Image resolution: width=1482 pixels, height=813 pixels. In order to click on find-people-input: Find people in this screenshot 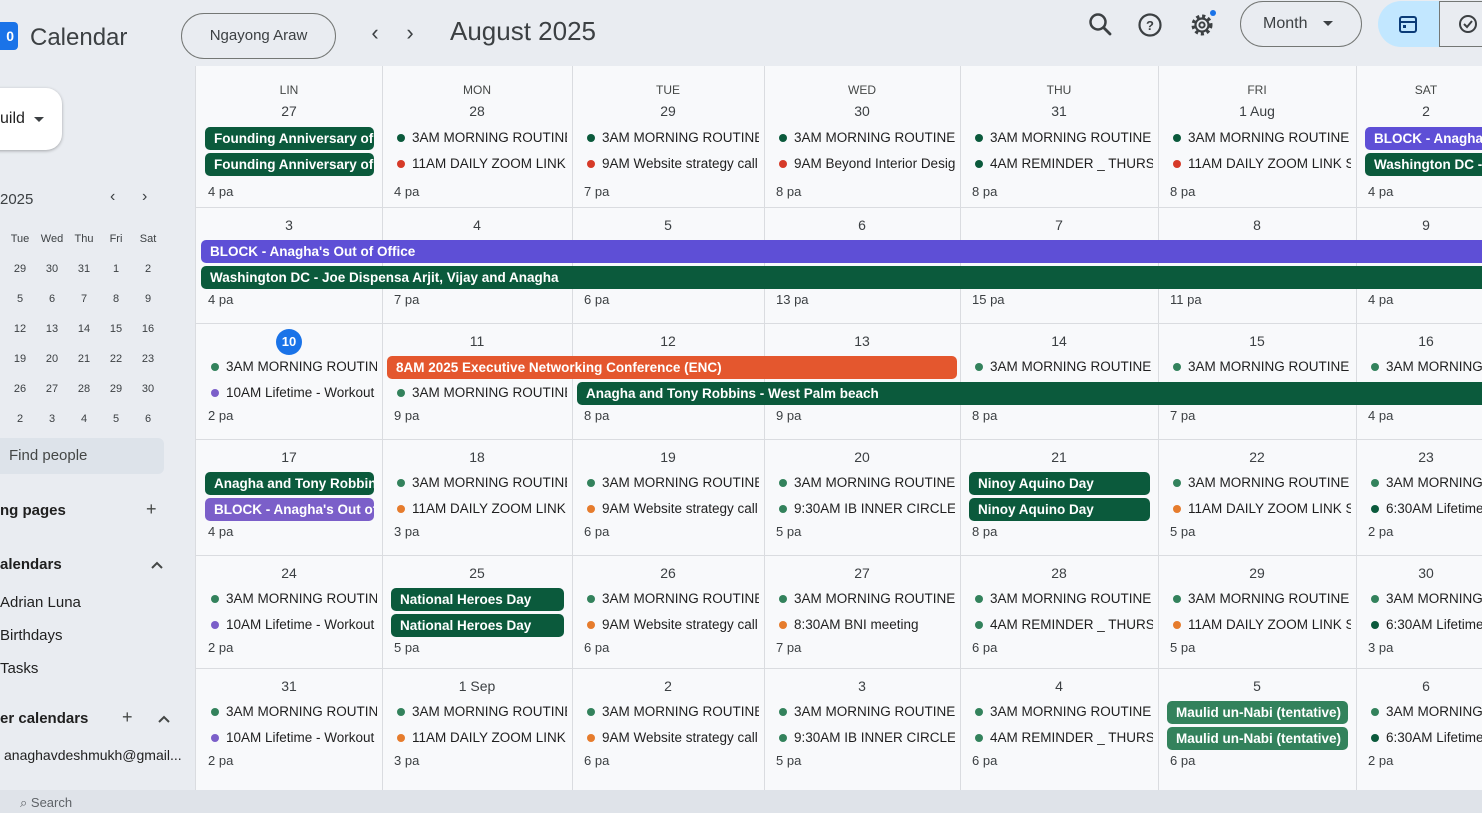, I will do `click(82, 456)`.